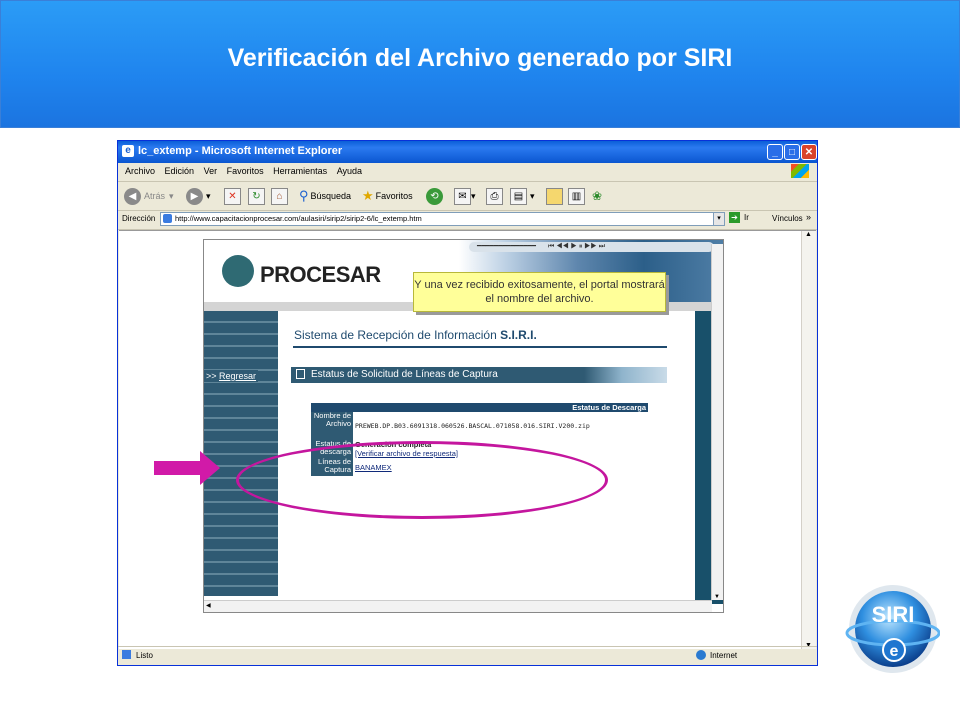 The width and height of the screenshot is (960, 720). What do you see at coordinates (473, 196) in the screenshot?
I see `mail-dropdown-icon: ▾` at bounding box center [473, 196].